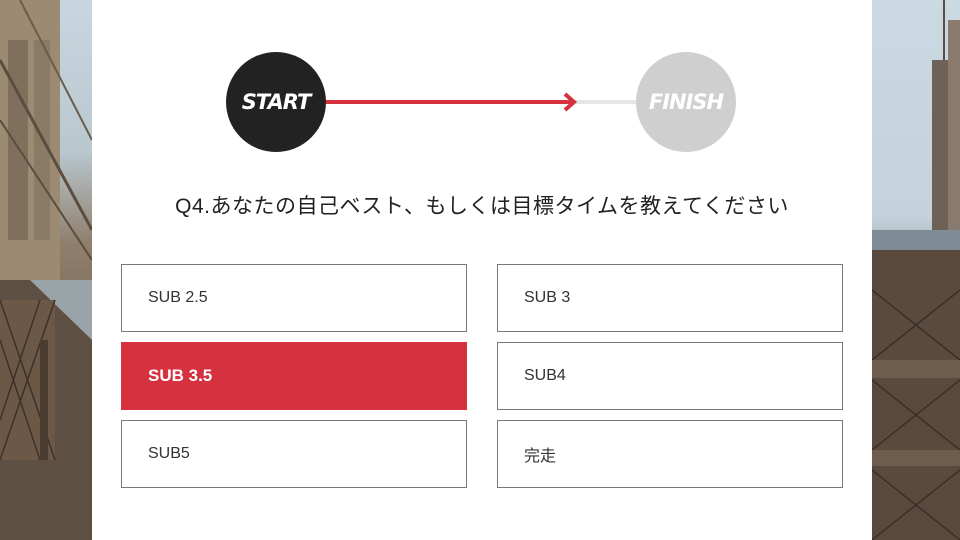  What do you see at coordinates (294, 454) in the screenshot?
I see `option-sub-5: SUB5` at bounding box center [294, 454].